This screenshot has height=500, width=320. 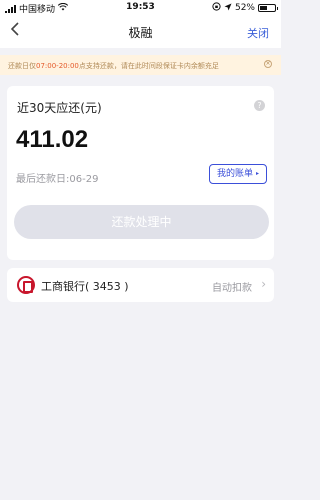 I want to click on amount-due: 411.02, so click(x=52, y=139).